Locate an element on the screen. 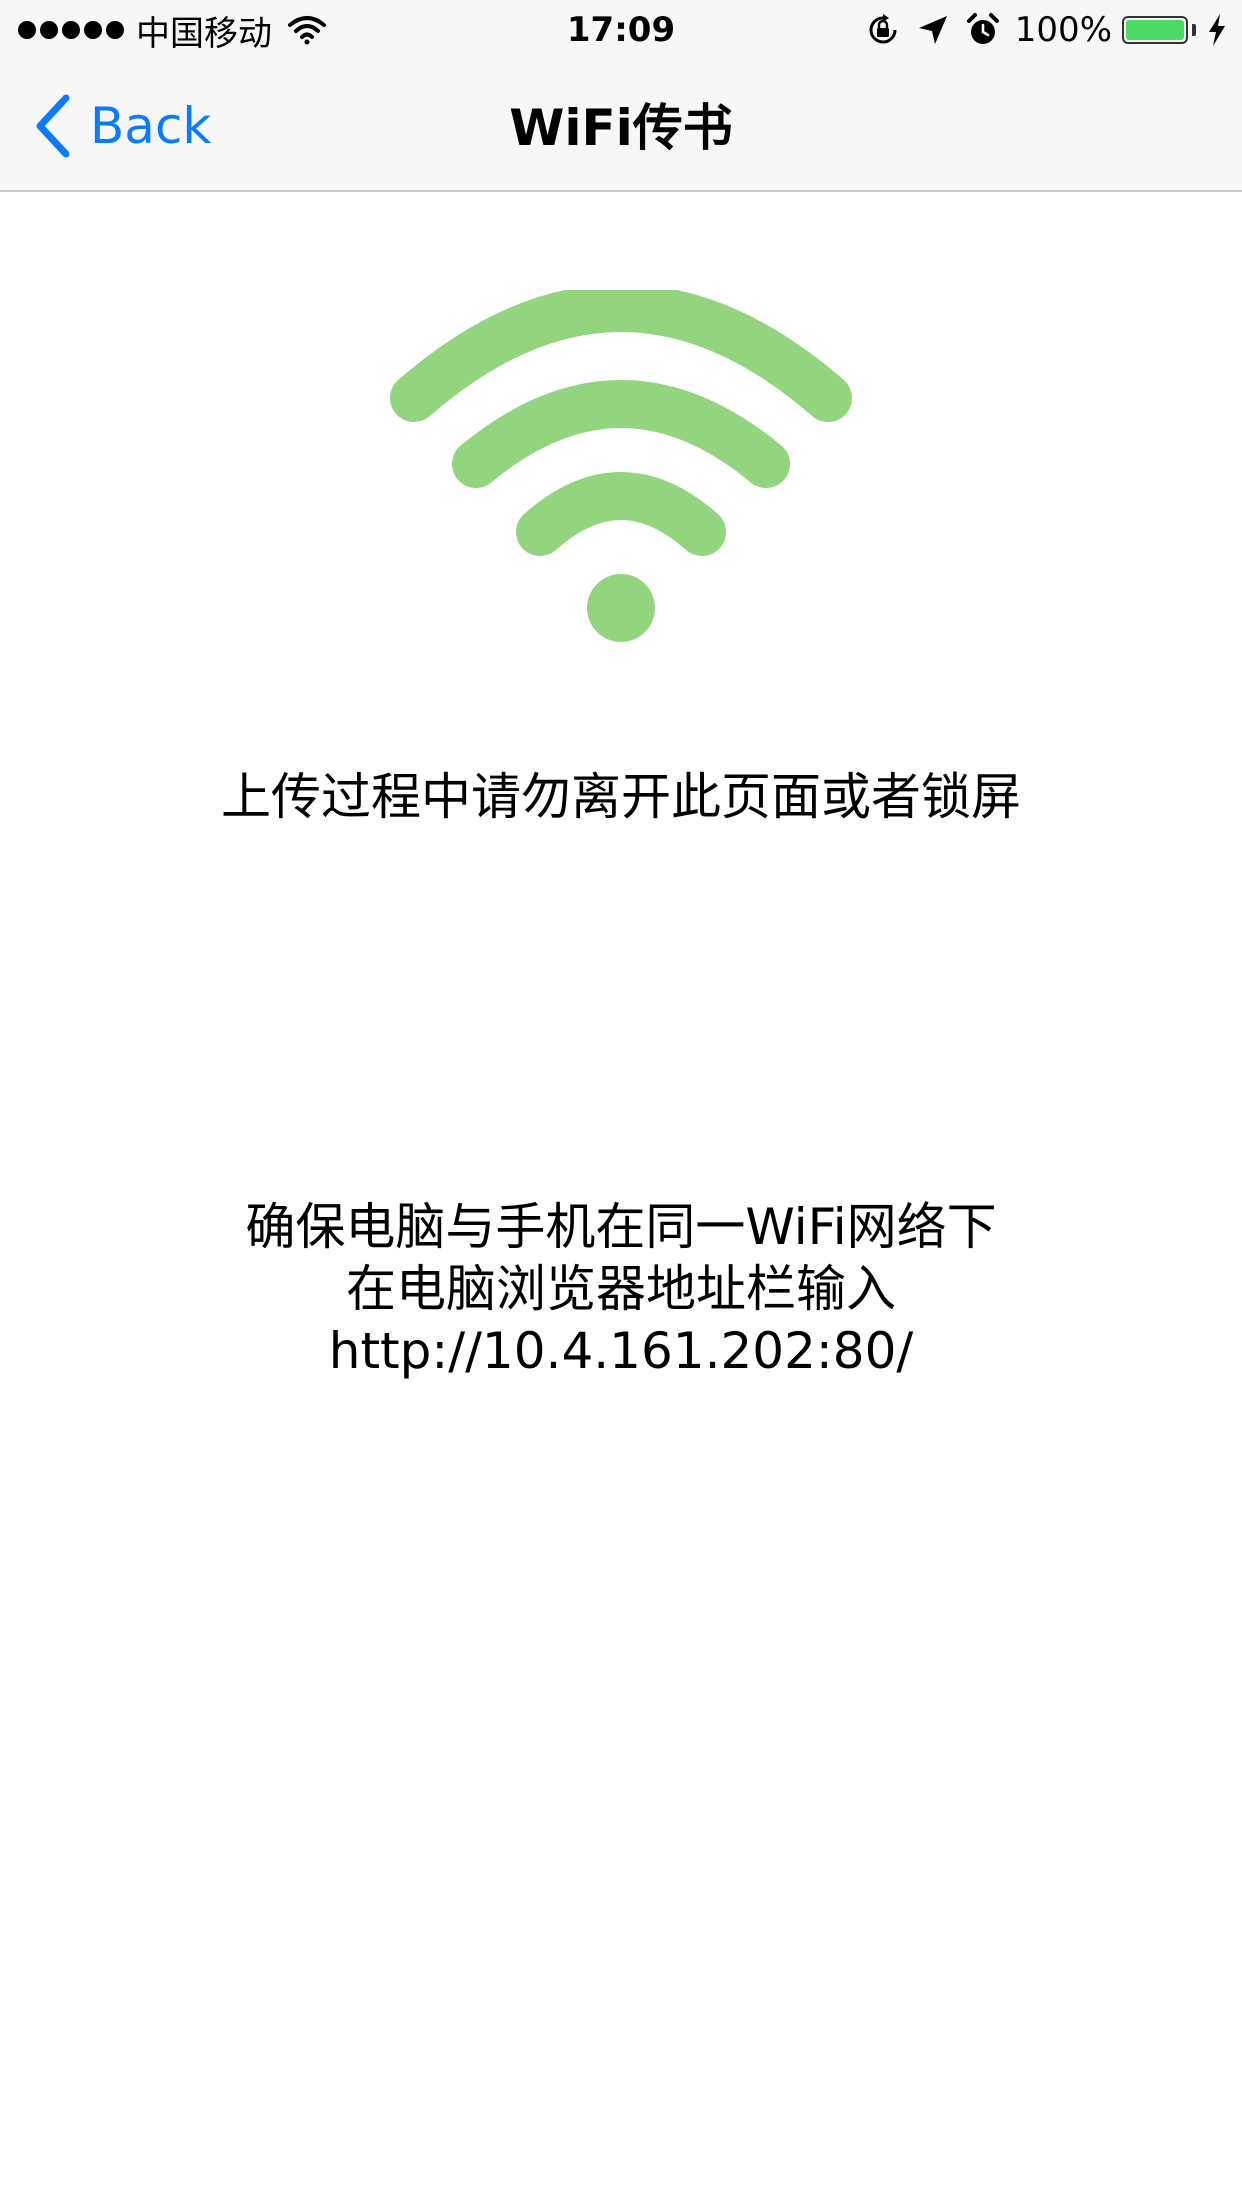 The width and height of the screenshot is (1242, 2208). wifi-icon is located at coordinates (621, 466).